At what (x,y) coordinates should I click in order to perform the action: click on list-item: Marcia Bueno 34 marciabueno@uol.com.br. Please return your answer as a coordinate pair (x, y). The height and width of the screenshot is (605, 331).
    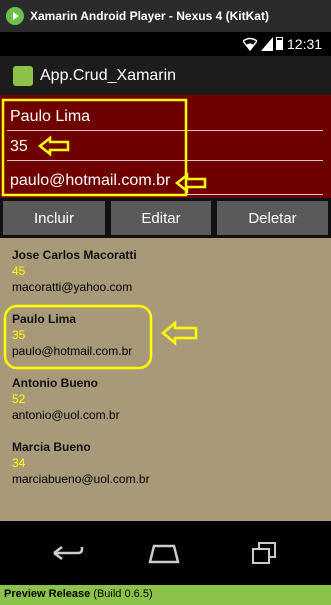
    Looking at the image, I should click on (81, 463).